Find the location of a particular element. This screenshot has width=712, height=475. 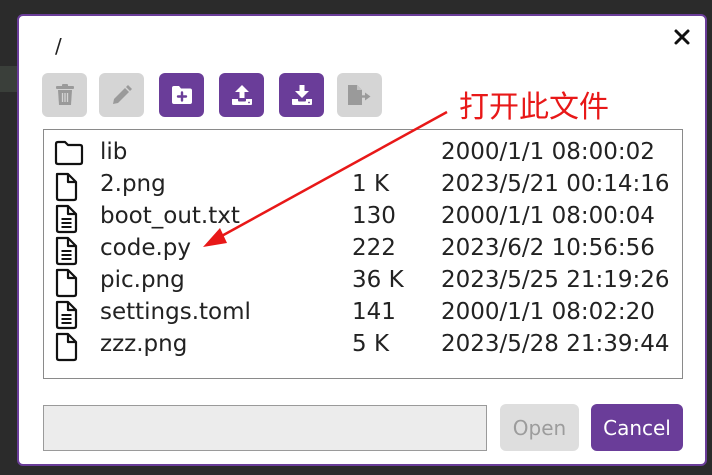

annotation-label: 打开此文件 is located at coordinates (534, 107).